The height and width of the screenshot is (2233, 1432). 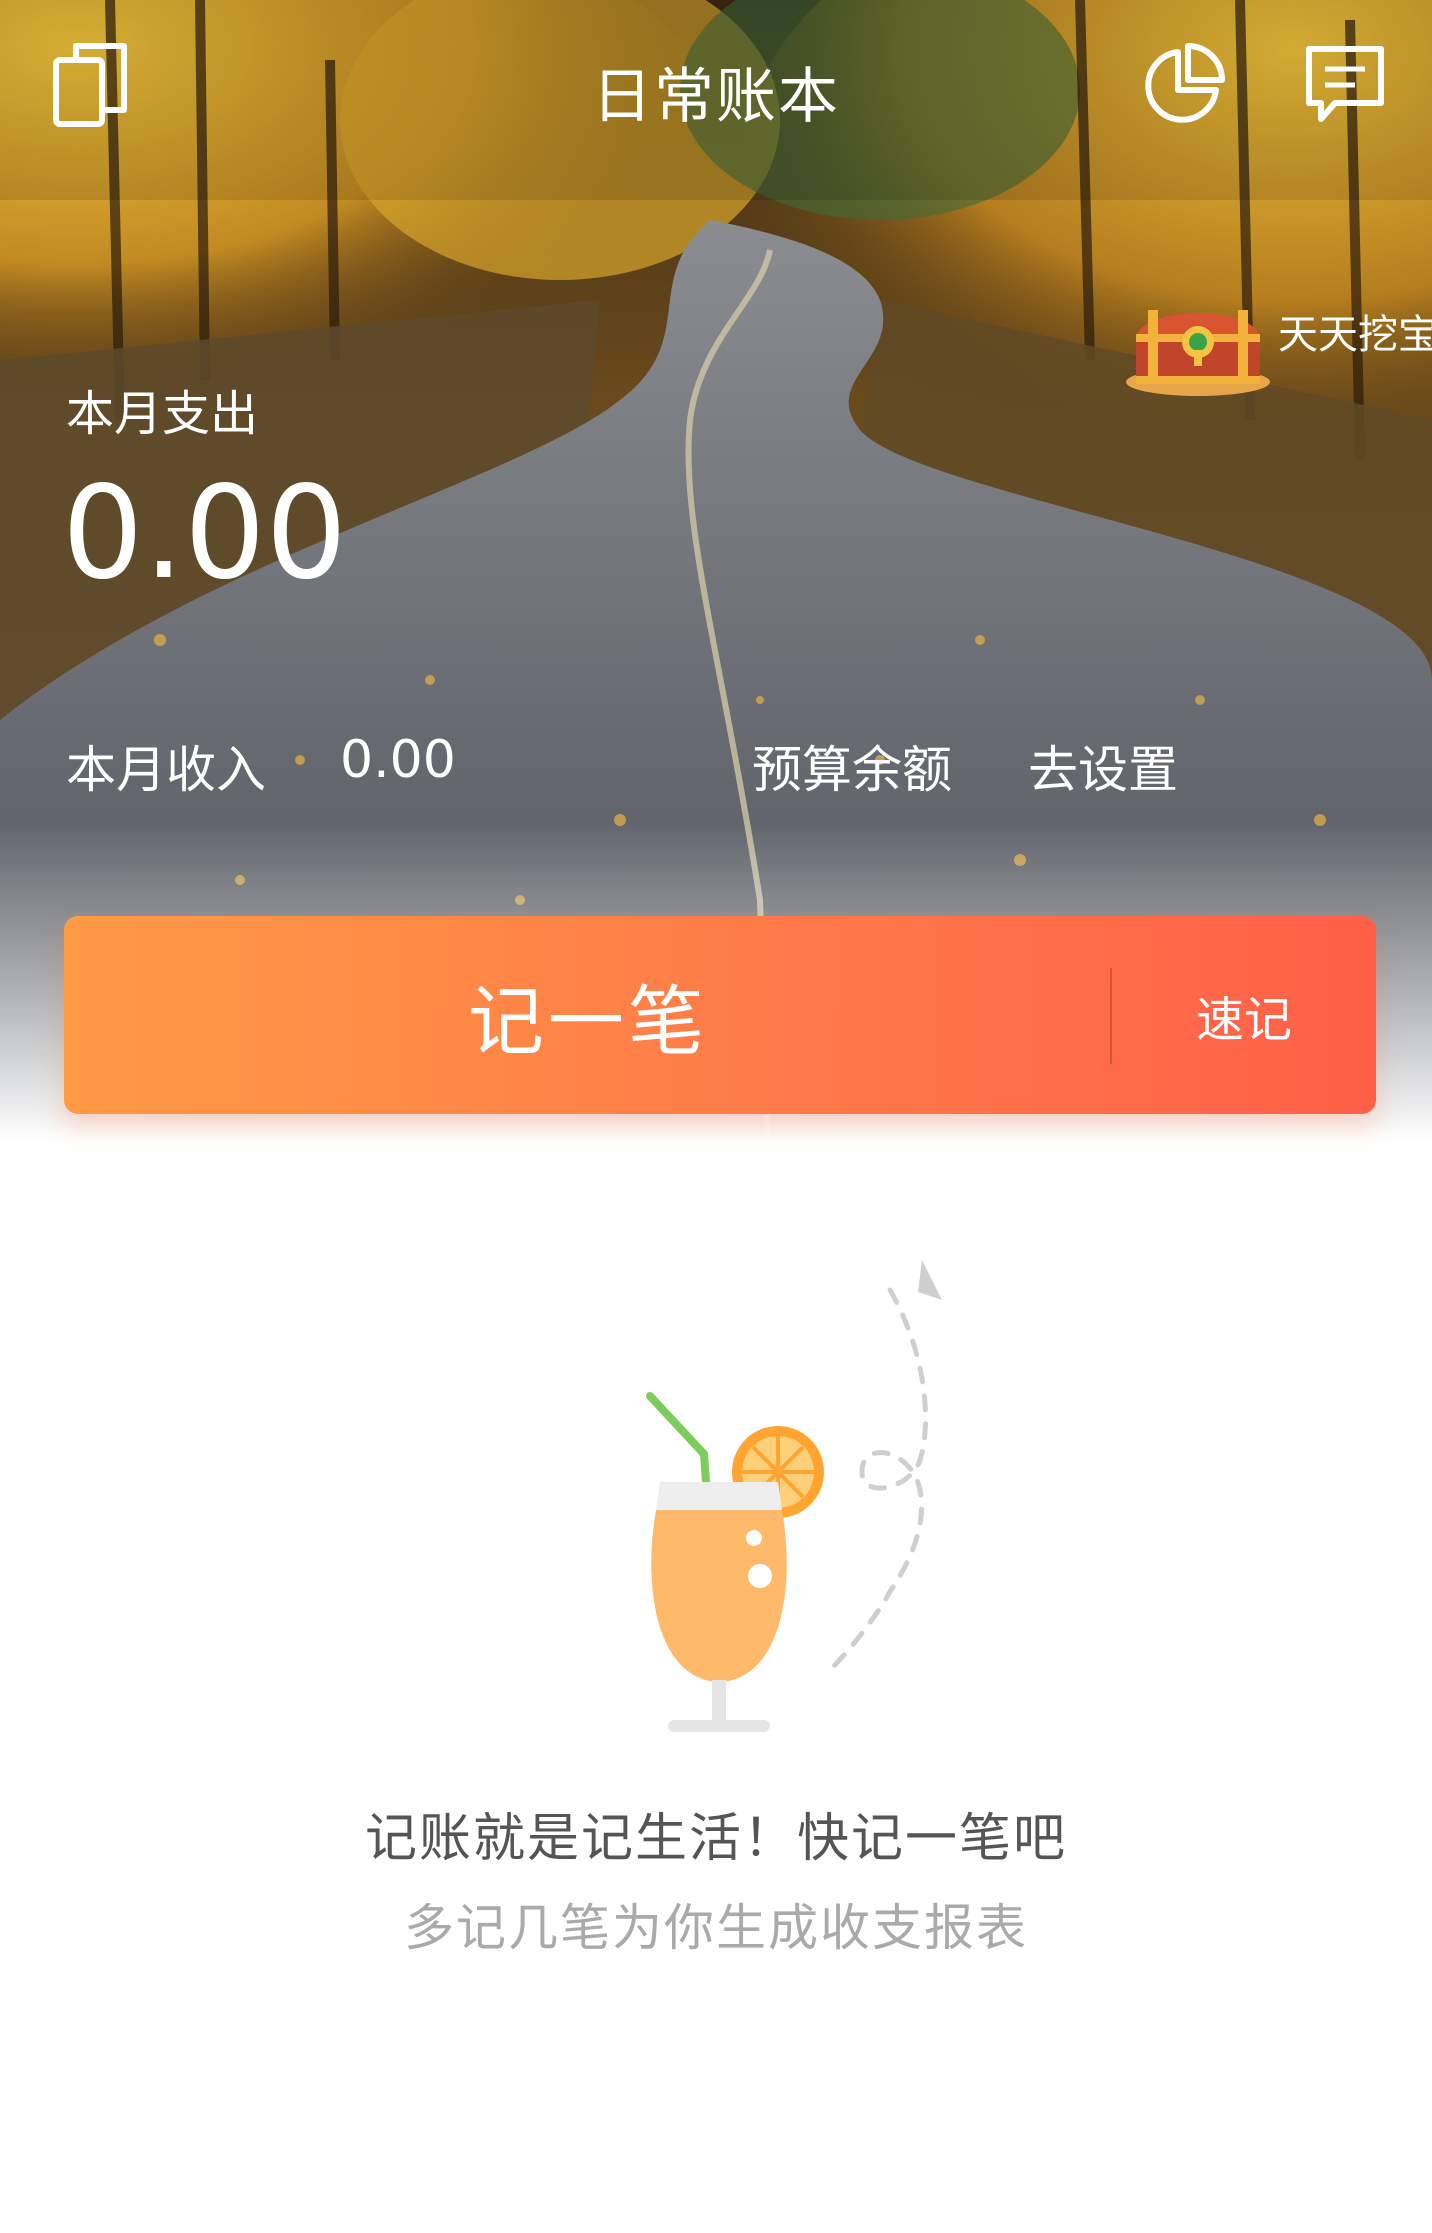 I want to click on empty-state-title: 记账就是记生活！快记一笔吧, so click(x=715, y=1839).